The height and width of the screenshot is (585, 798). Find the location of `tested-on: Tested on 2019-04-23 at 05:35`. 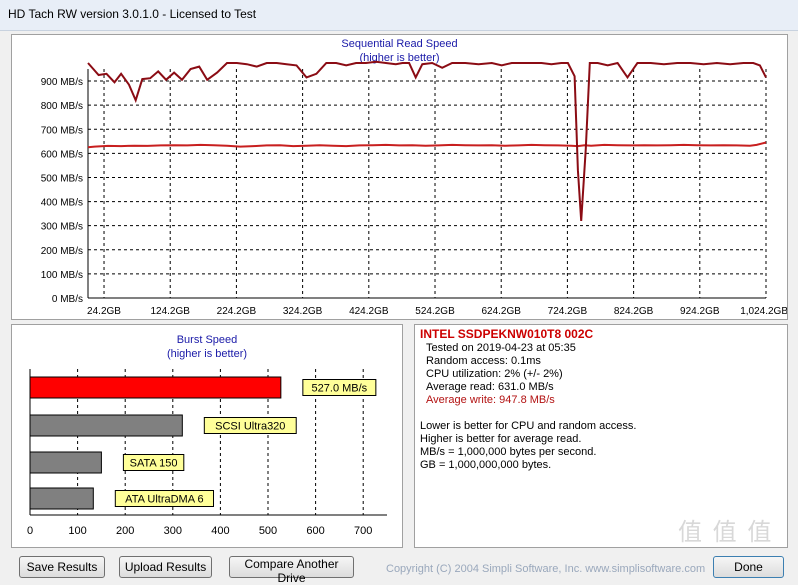

tested-on: Tested on 2019-04-23 at 05:35 is located at coordinates (501, 348).